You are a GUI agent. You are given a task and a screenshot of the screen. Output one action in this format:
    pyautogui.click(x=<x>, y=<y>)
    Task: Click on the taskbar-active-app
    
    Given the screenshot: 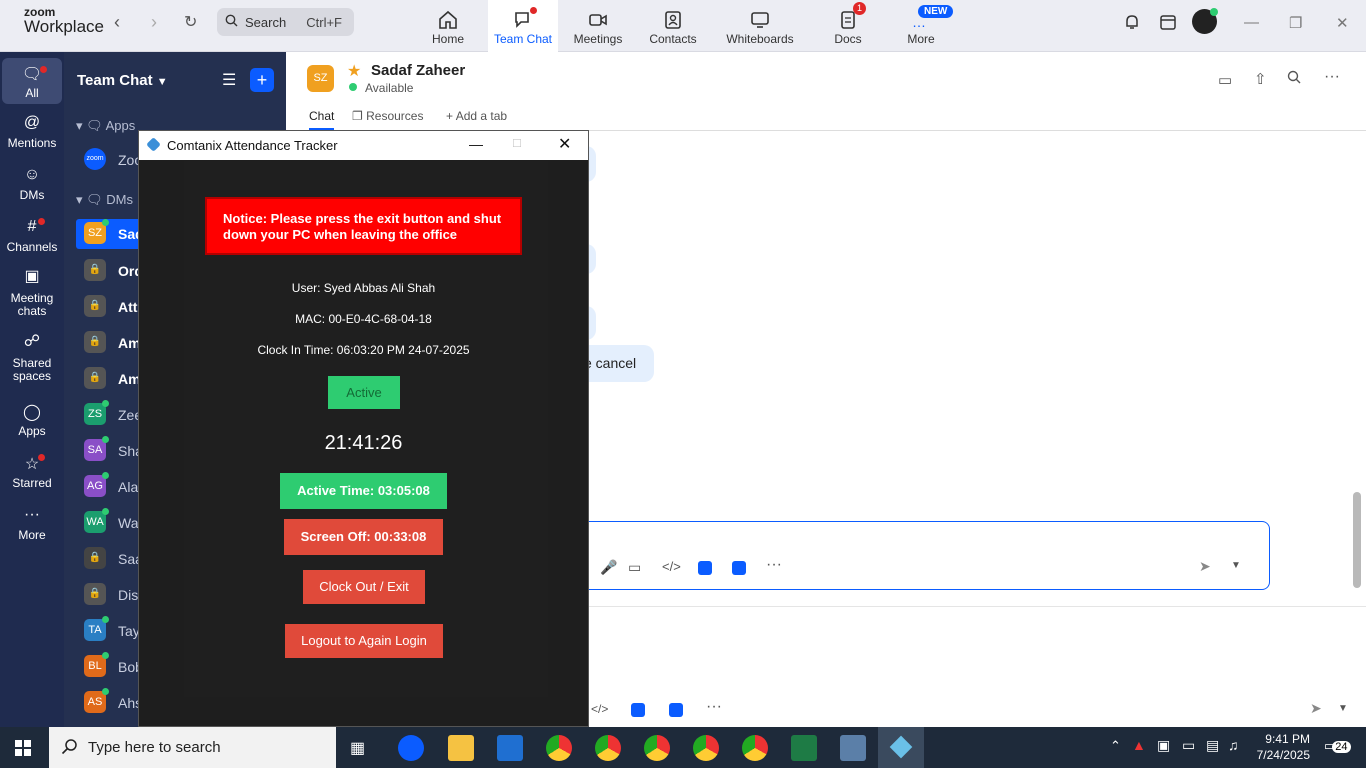 What is the action you would take?
    pyautogui.click(x=901, y=747)
    